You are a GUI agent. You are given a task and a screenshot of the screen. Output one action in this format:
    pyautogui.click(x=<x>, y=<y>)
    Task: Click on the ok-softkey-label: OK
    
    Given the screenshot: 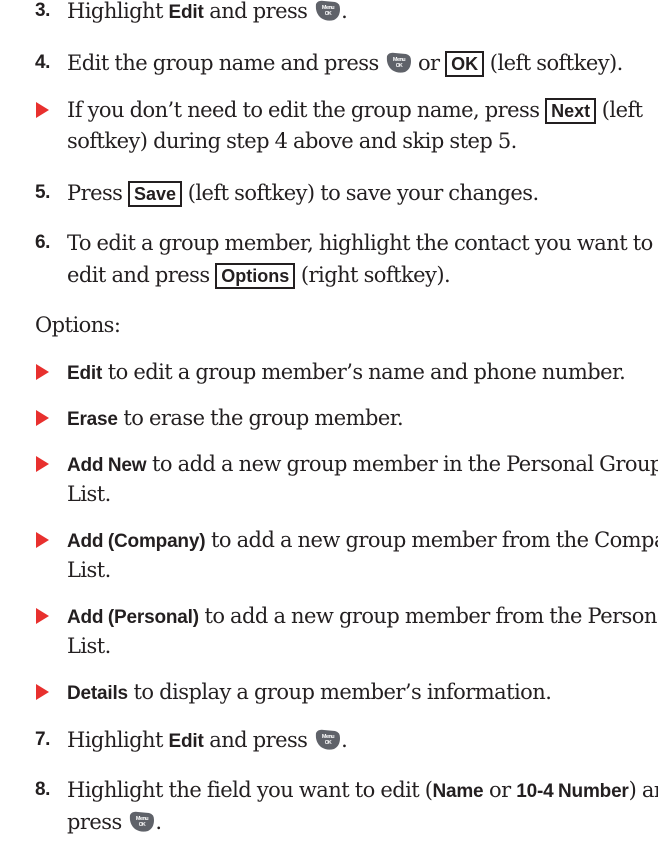 What is the action you would take?
    pyautogui.click(x=465, y=64)
    